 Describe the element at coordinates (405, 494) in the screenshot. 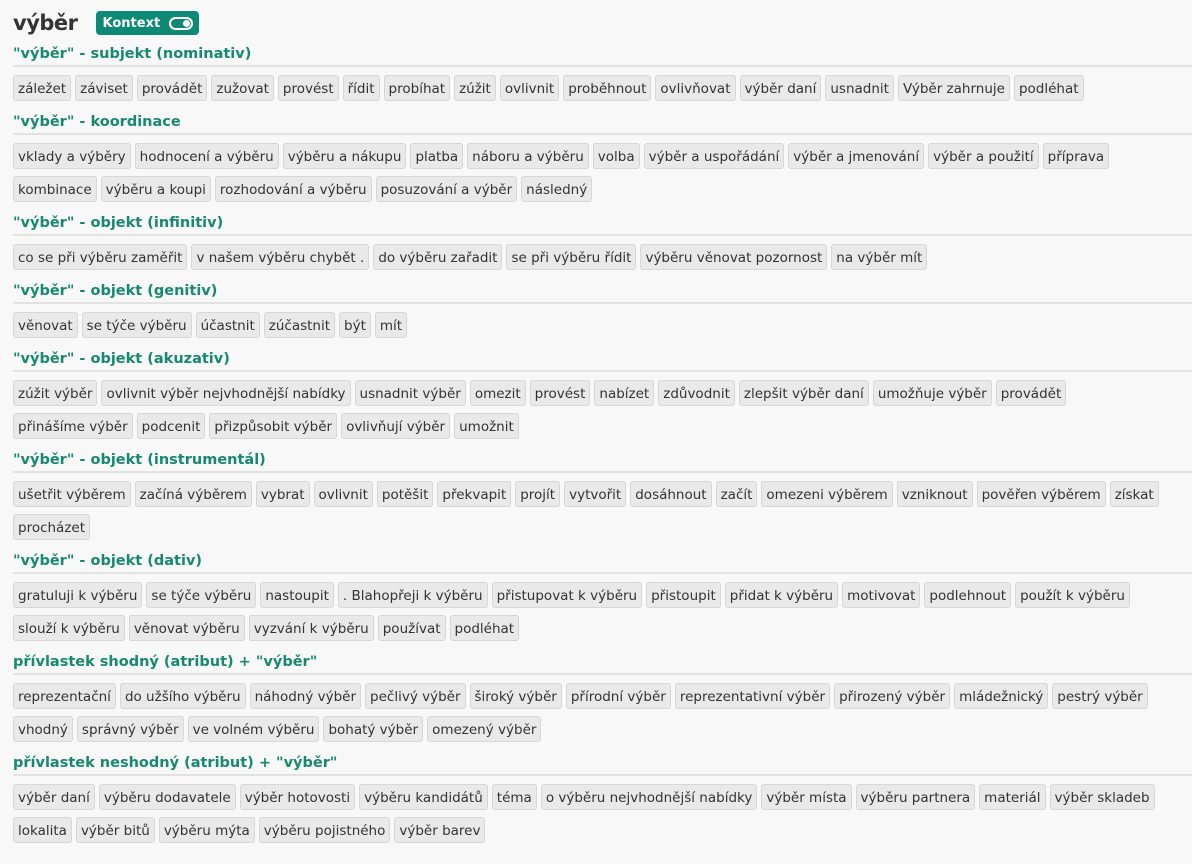

I see `collocation-tag: potěšit` at that location.